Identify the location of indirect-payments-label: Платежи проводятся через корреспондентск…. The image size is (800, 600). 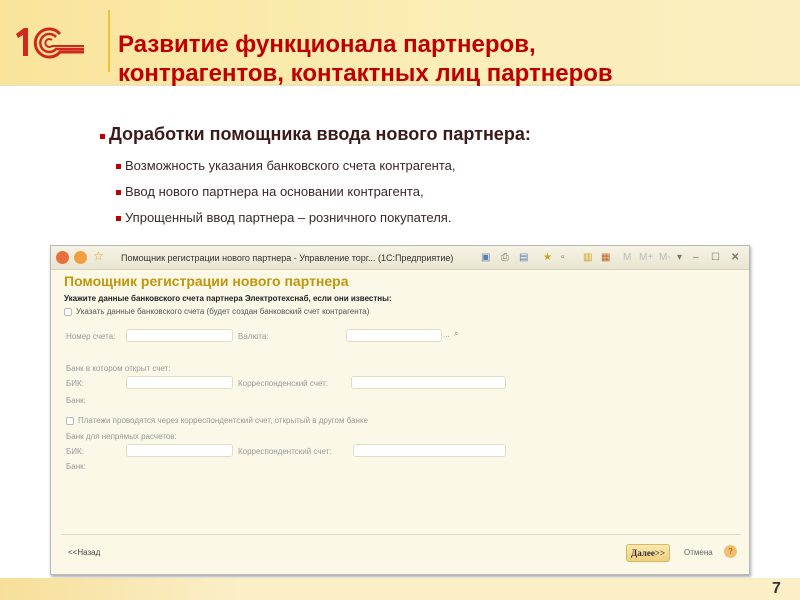
(223, 420).